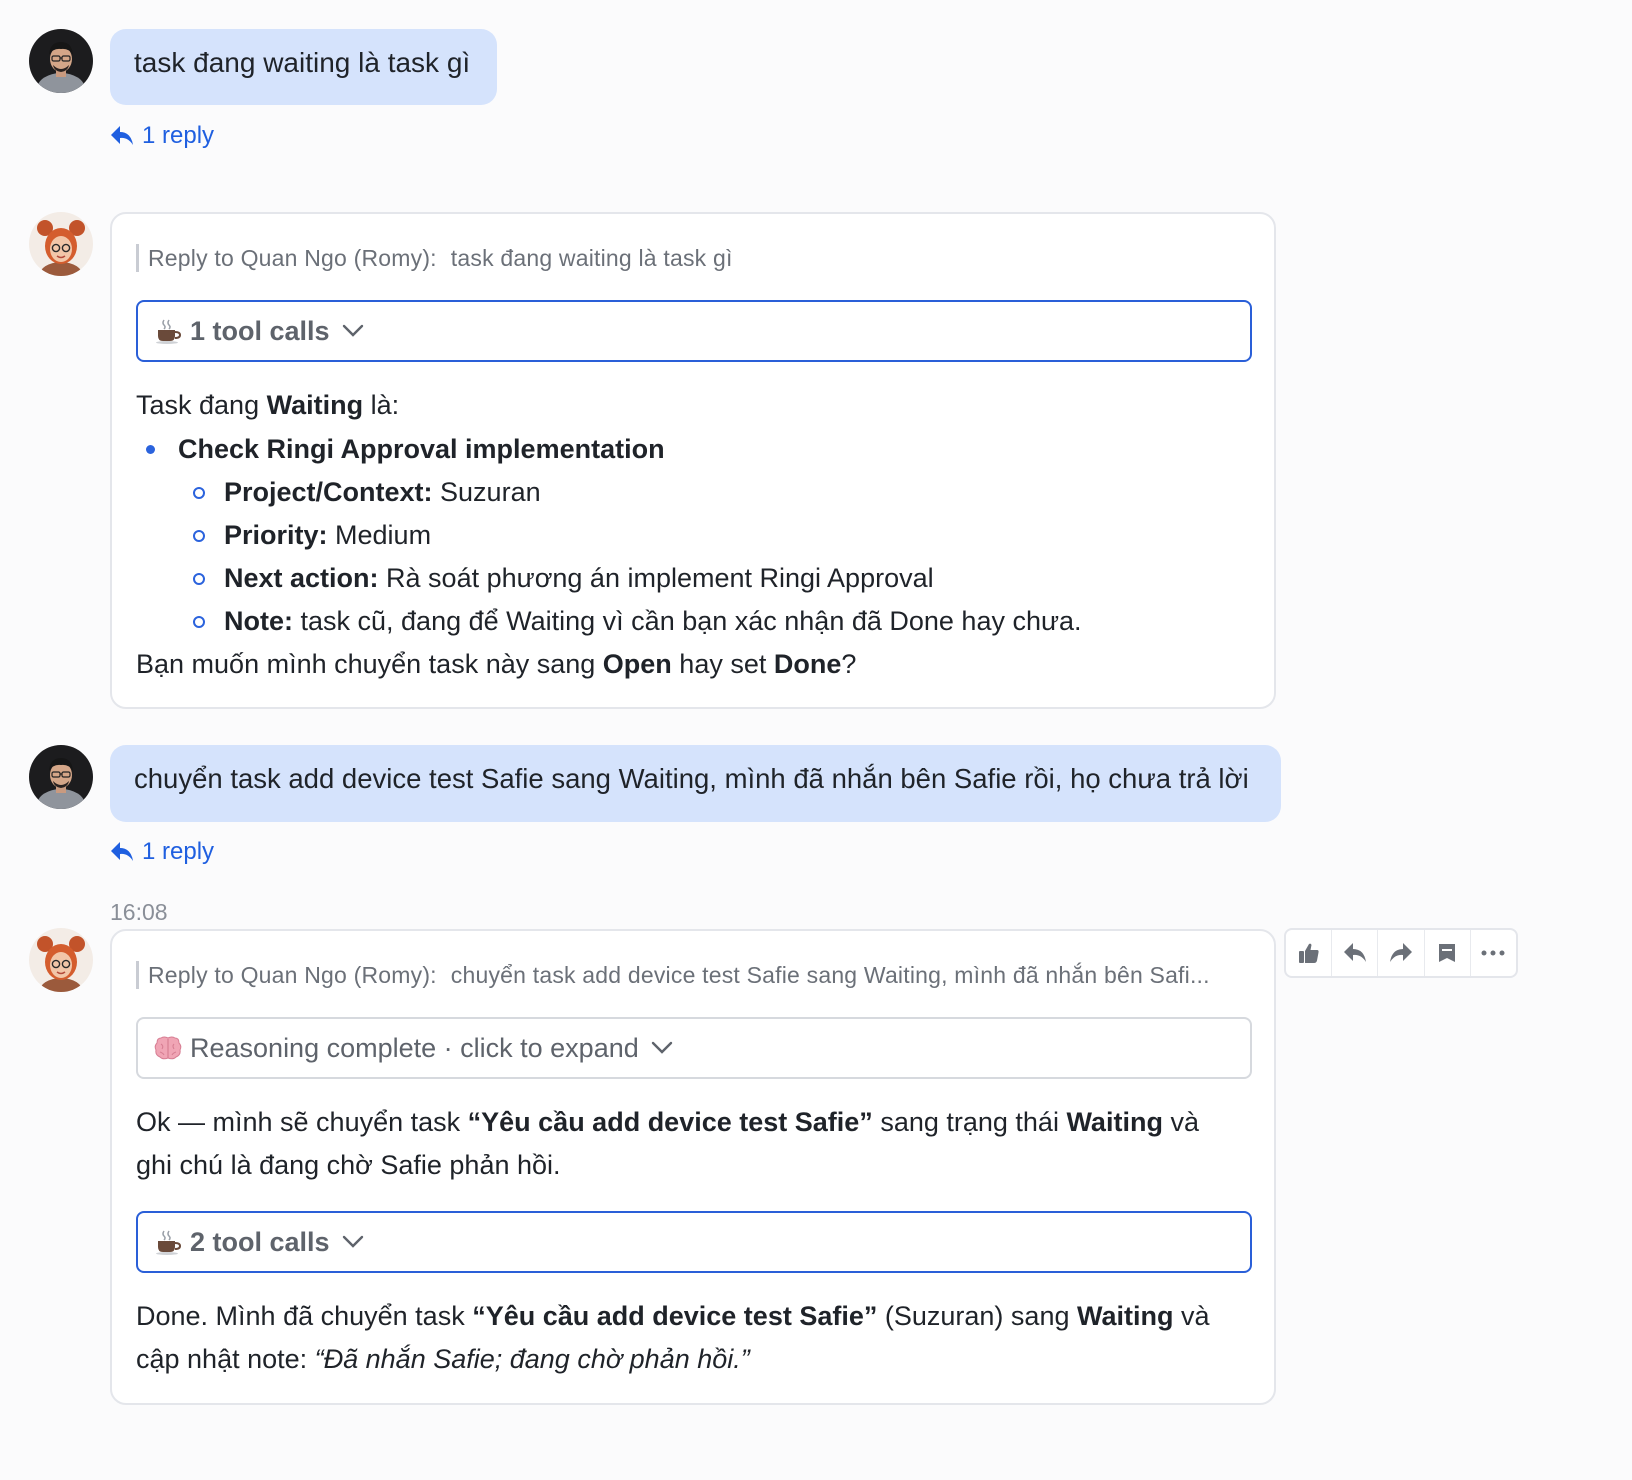  Describe the element at coordinates (348, 1165) in the screenshot. I see `ok-message-line2: ghi chú là đang chờ Safie phản hồi.` at that location.